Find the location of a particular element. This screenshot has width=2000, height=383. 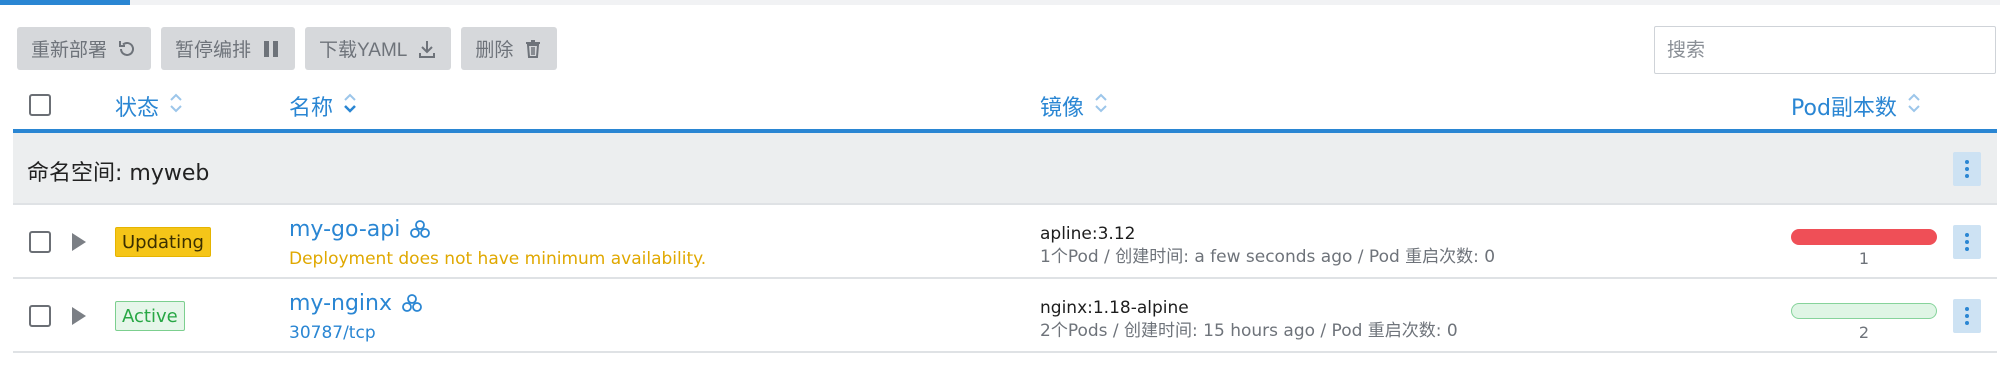

table-header: 状态 名称 镜像 Pod副本数 is located at coordinates (1005, 109).